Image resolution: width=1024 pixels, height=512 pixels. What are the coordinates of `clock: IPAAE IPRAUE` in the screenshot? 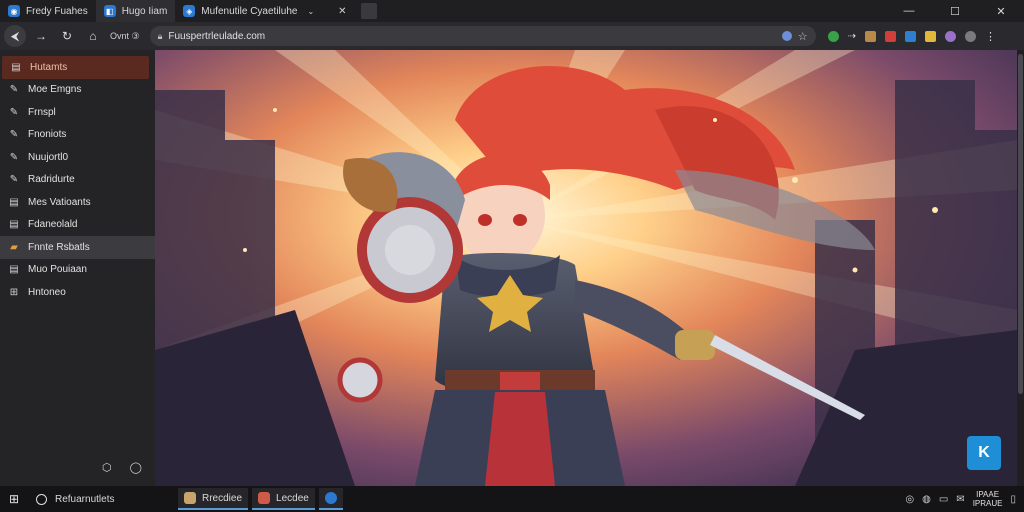 It's located at (988, 499).